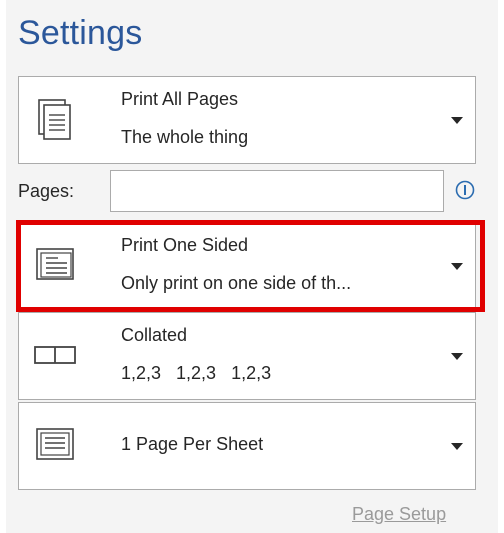 The height and width of the screenshot is (533, 504). Describe the element at coordinates (55, 355) in the screenshot. I see `collated-icon` at that location.